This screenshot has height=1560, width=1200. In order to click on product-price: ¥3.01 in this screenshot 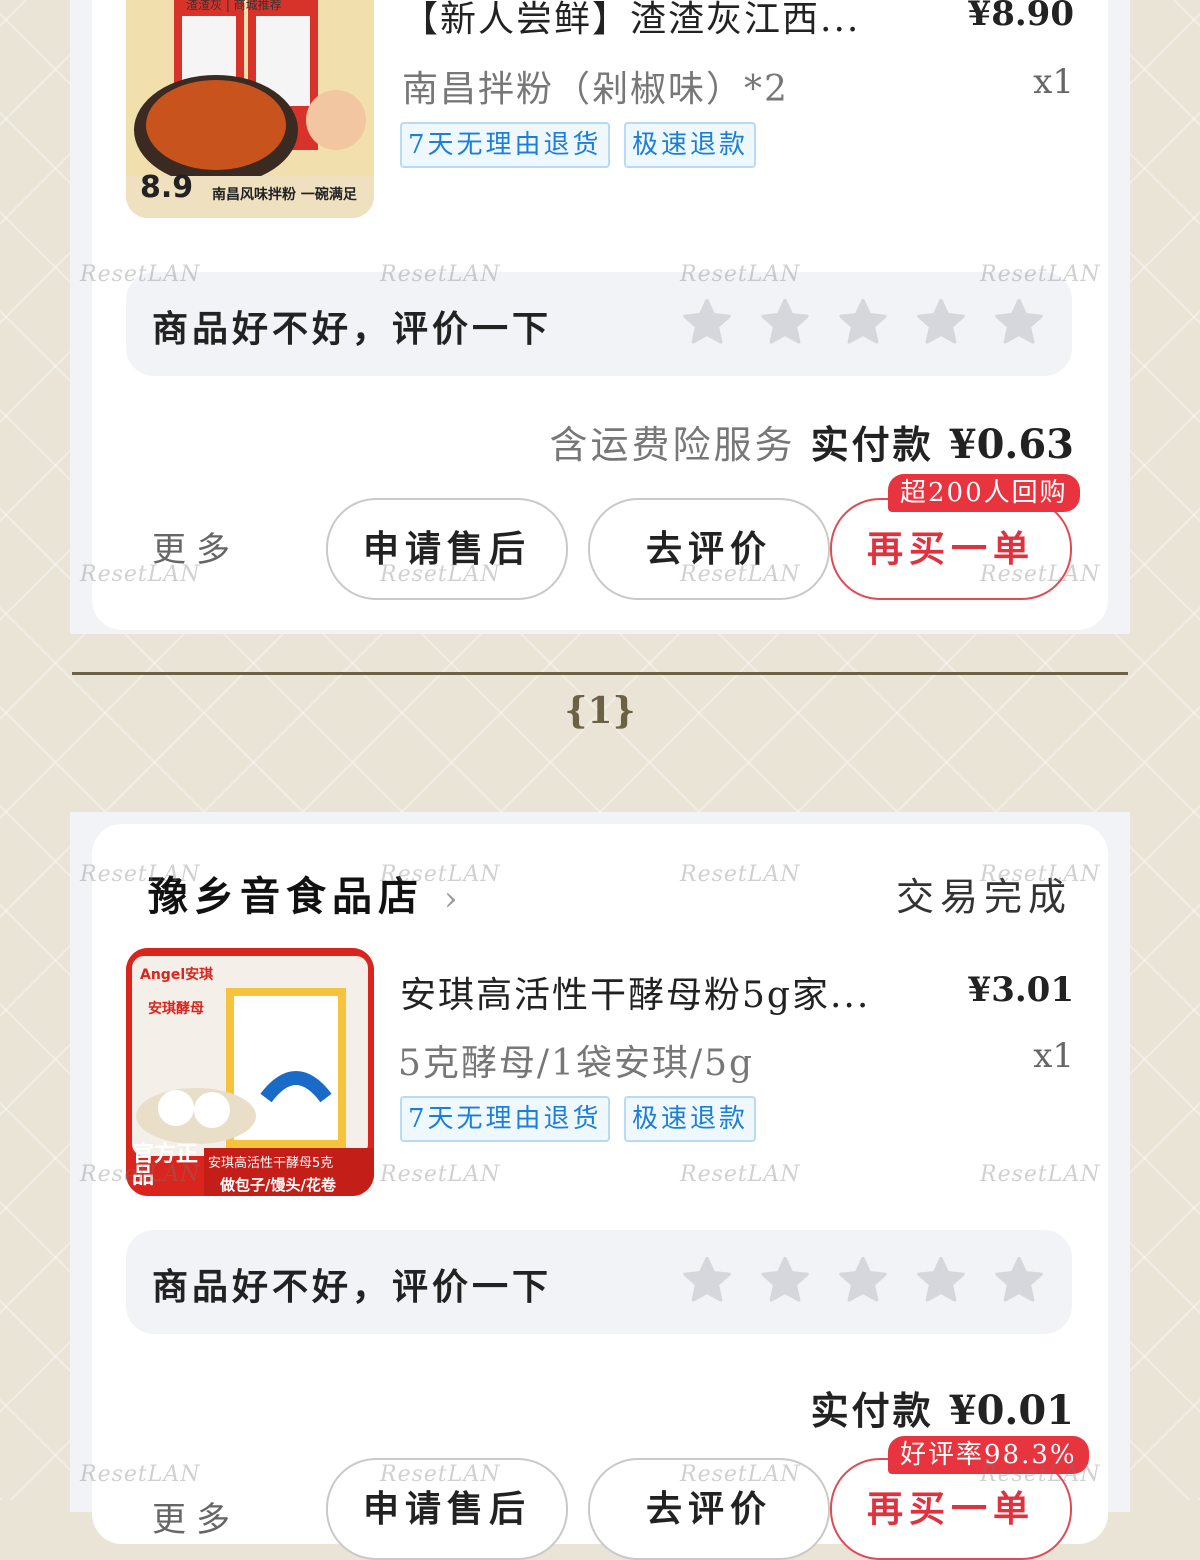, I will do `click(1020, 990)`.